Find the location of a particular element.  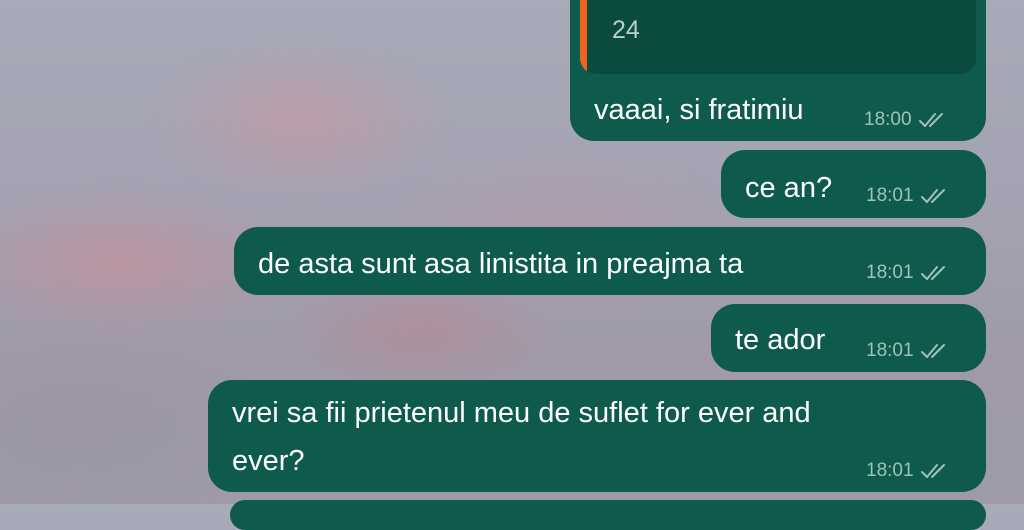

message-text-line-2: ever? is located at coordinates (268, 461).